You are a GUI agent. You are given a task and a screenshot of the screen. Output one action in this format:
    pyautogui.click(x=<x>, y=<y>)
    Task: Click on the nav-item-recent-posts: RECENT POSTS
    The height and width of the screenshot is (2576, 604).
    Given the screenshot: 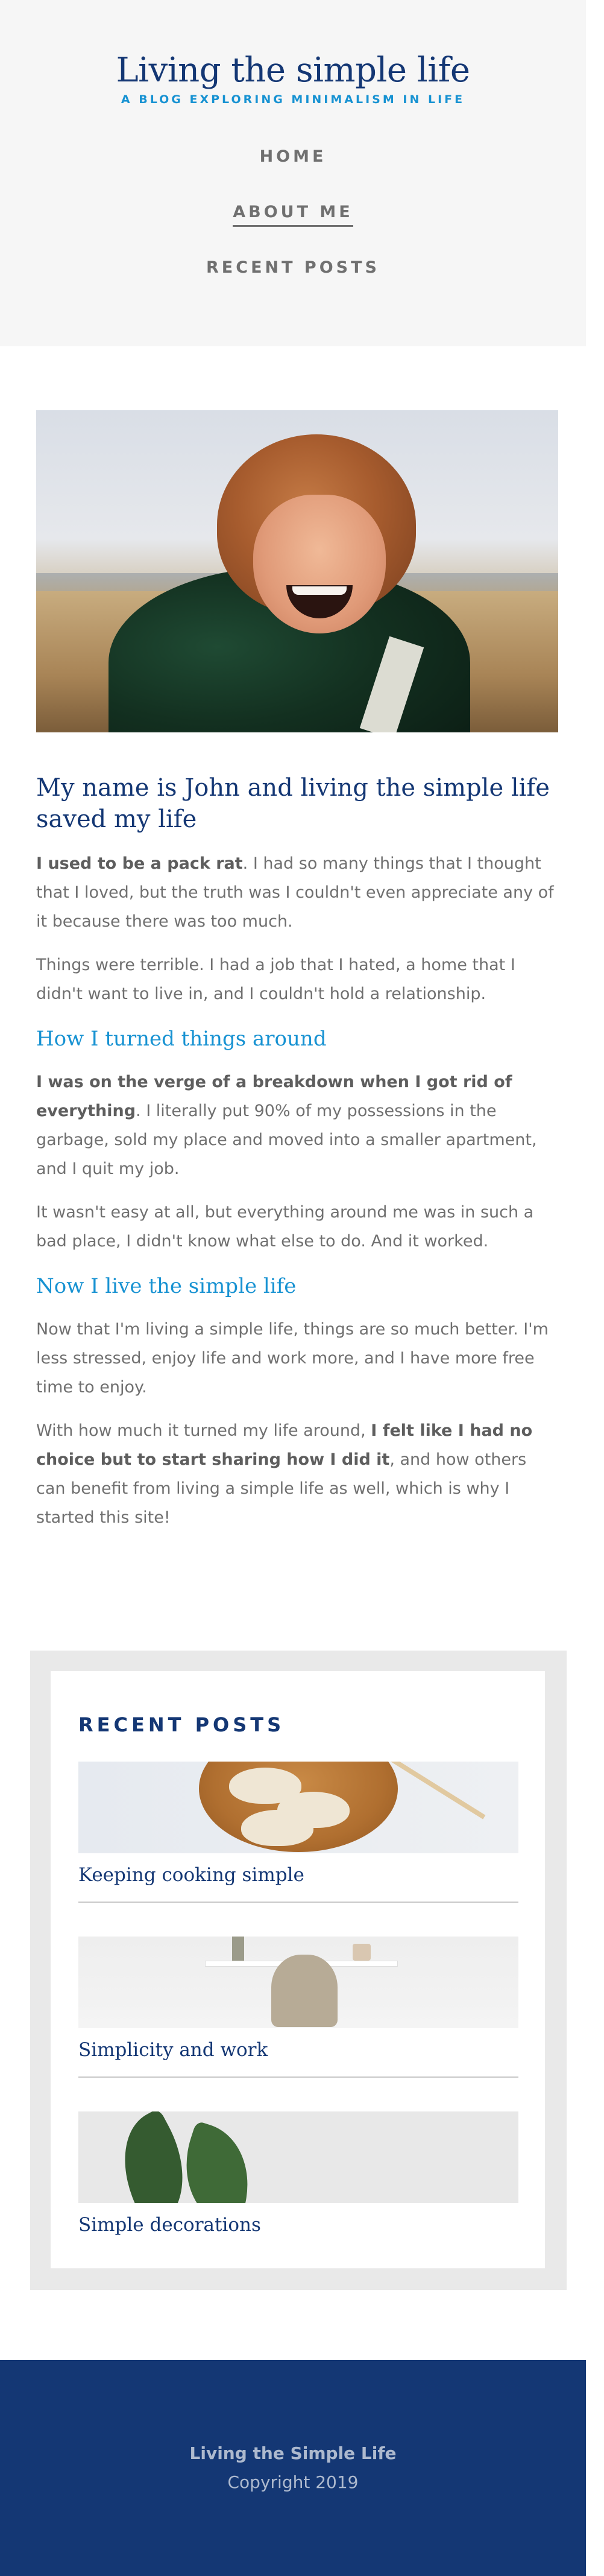 What is the action you would take?
    pyautogui.click(x=293, y=267)
    